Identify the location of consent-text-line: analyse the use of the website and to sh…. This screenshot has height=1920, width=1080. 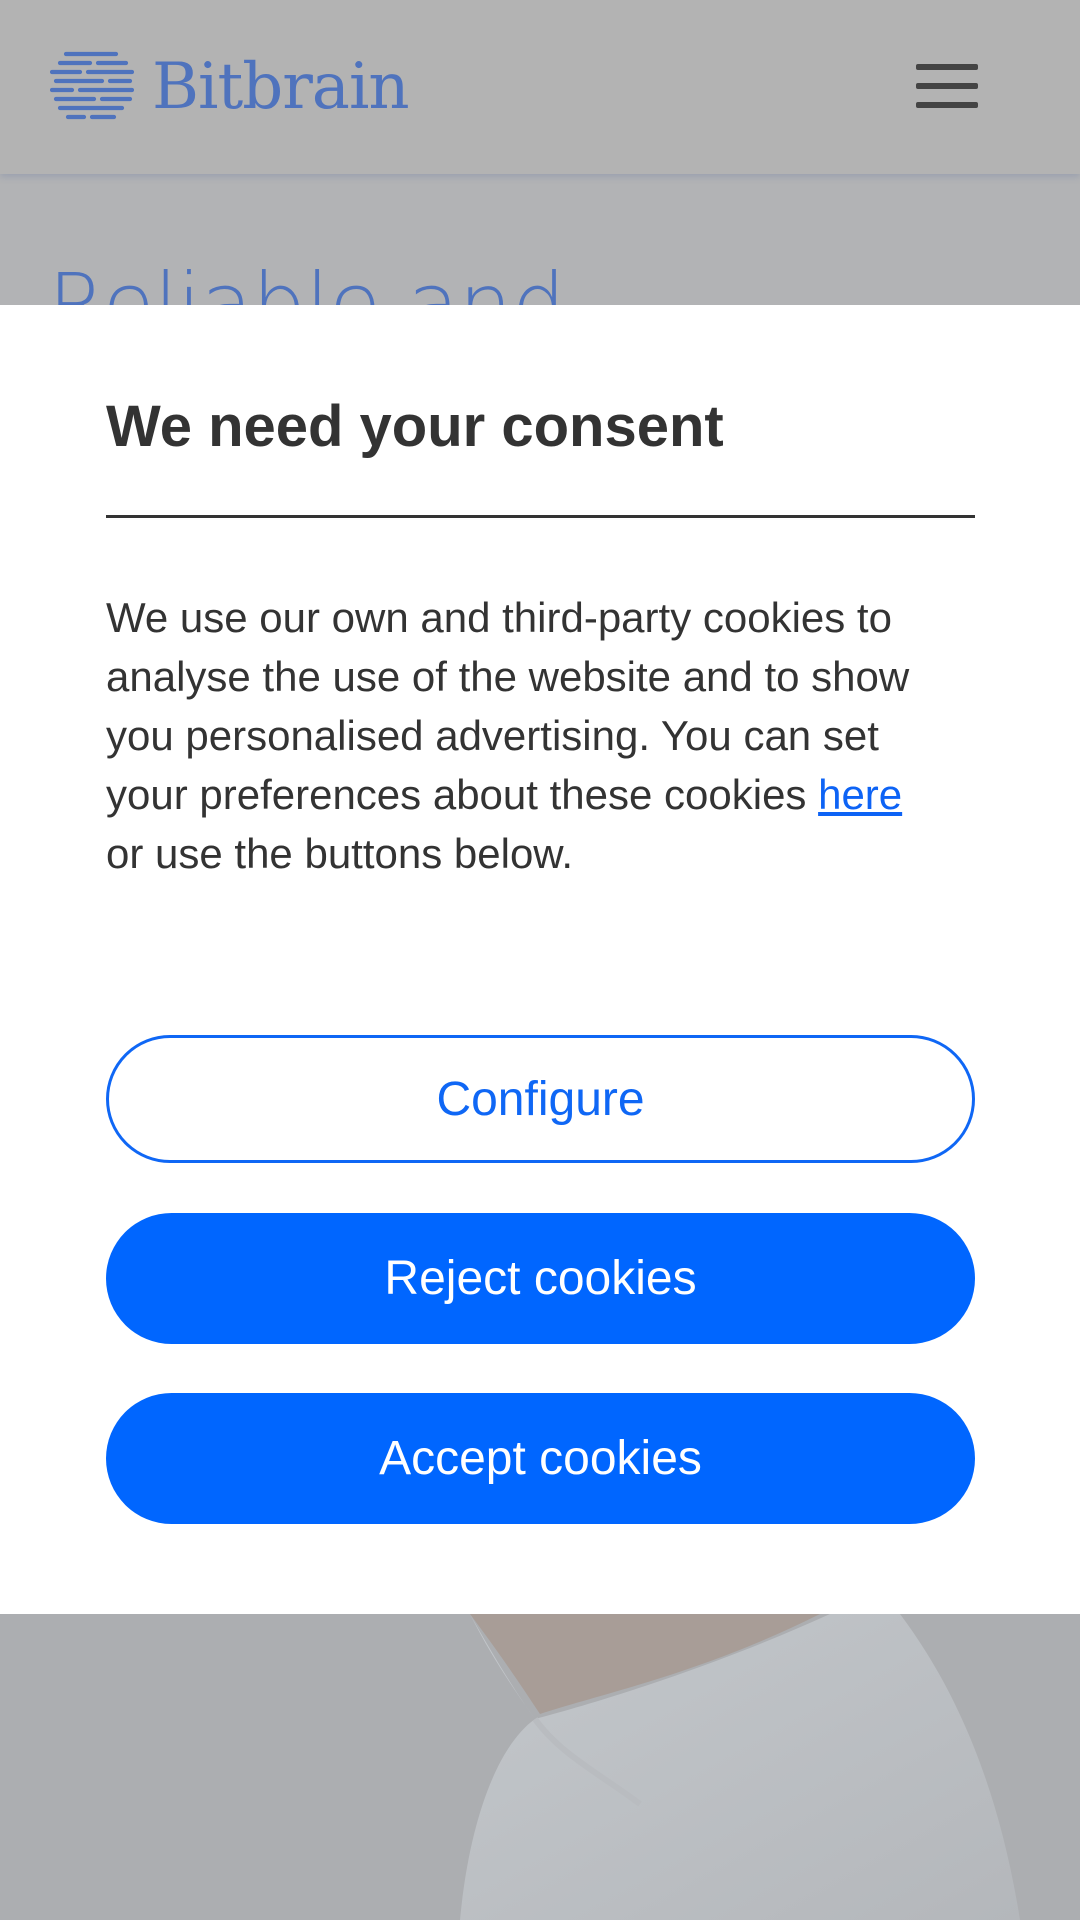
(508, 676).